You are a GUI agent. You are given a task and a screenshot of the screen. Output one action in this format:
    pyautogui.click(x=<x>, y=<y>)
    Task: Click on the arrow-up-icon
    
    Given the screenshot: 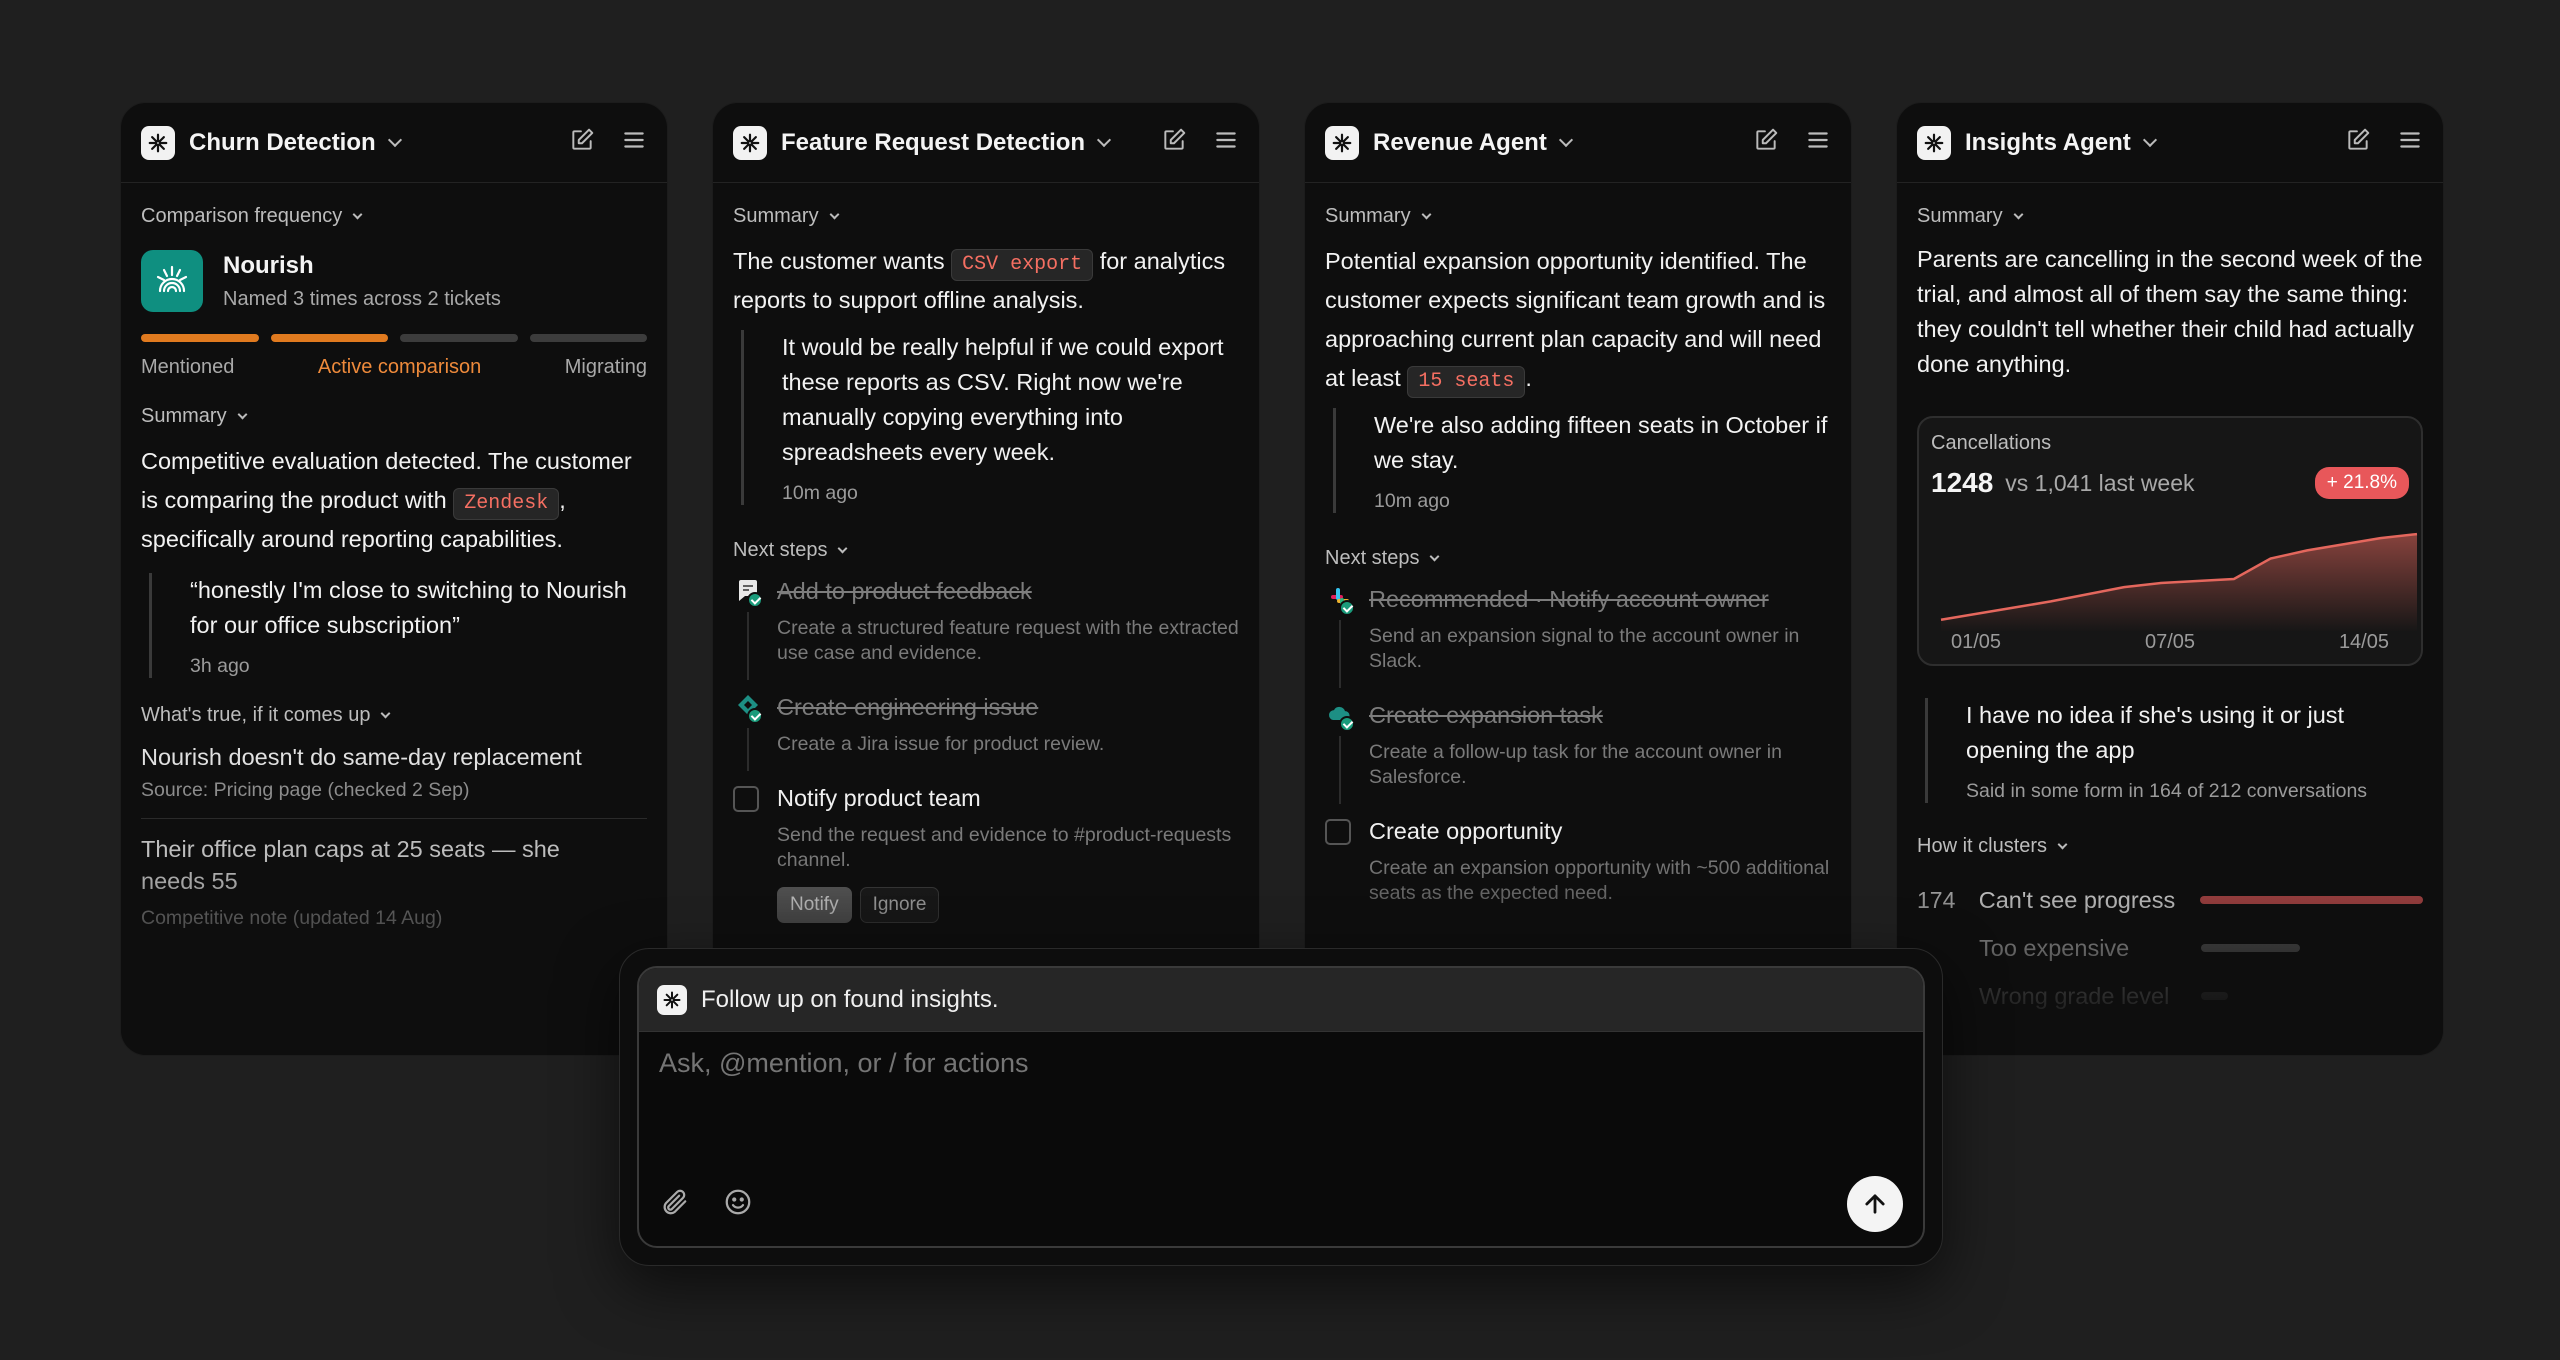 What is the action you would take?
    pyautogui.click(x=1875, y=1204)
    